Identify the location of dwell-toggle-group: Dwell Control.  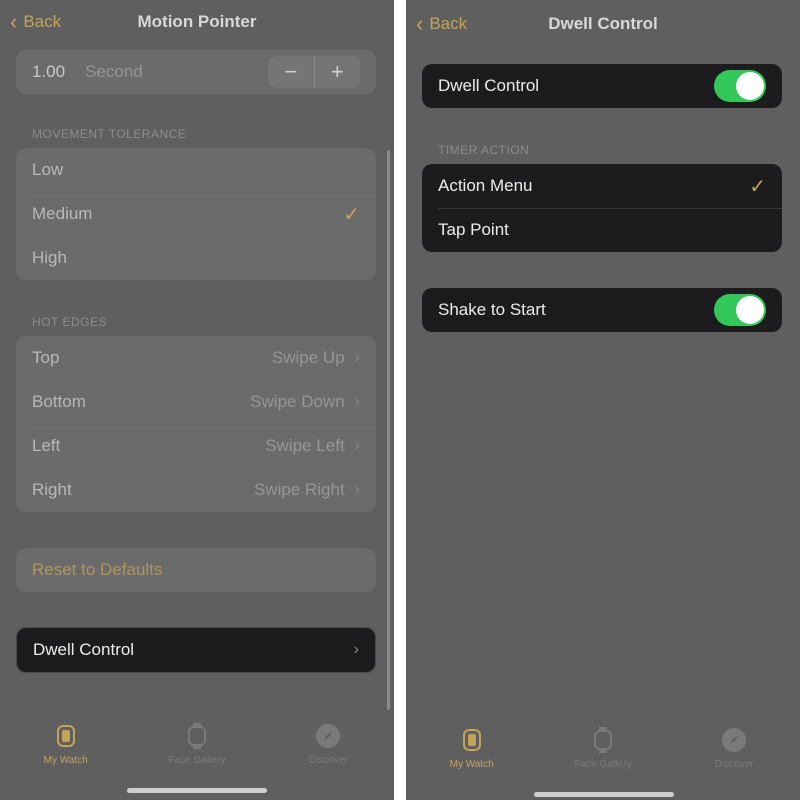
(602, 86).